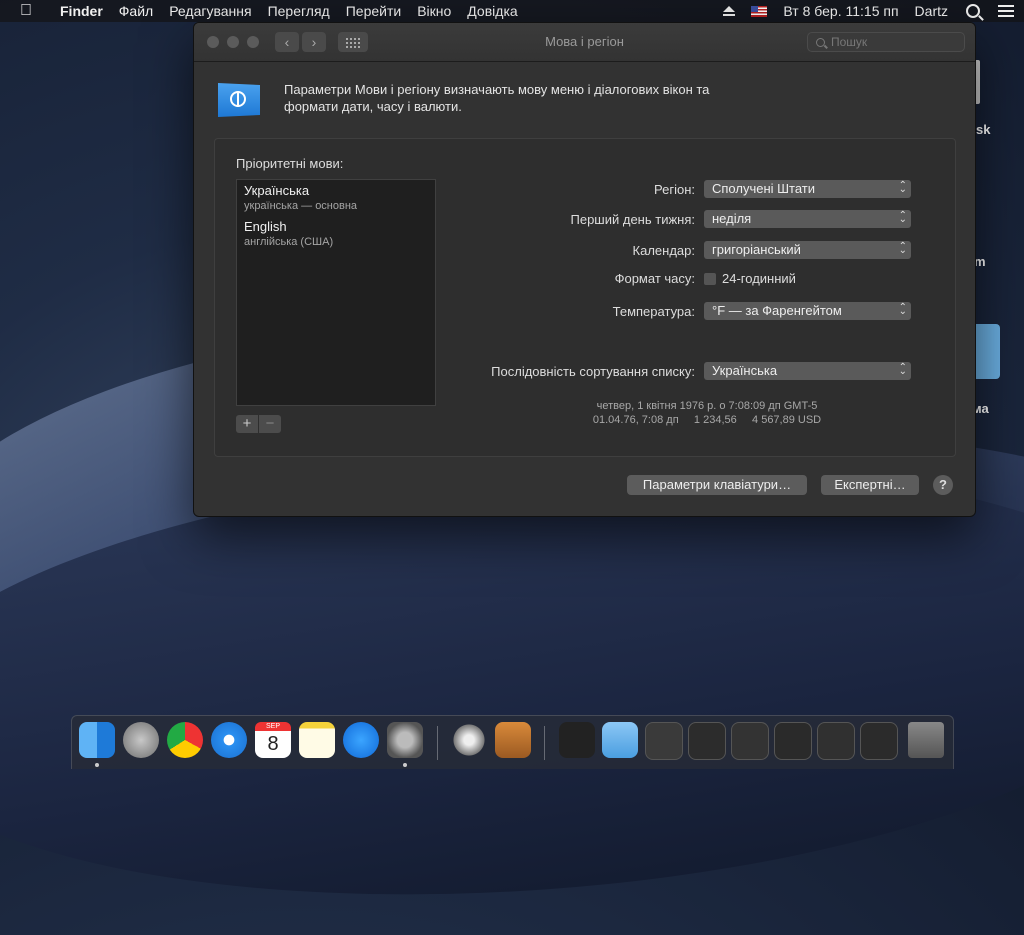 Image resolution: width=1024 pixels, height=935 pixels. I want to click on input-source-flag-icon, so click(759, 11).